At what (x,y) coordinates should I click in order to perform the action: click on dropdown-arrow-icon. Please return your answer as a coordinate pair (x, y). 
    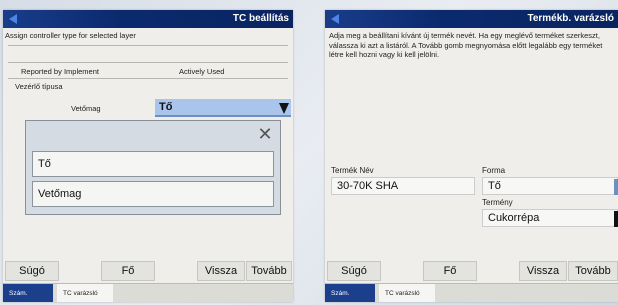
    Looking at the image, I should click on (284, 108).